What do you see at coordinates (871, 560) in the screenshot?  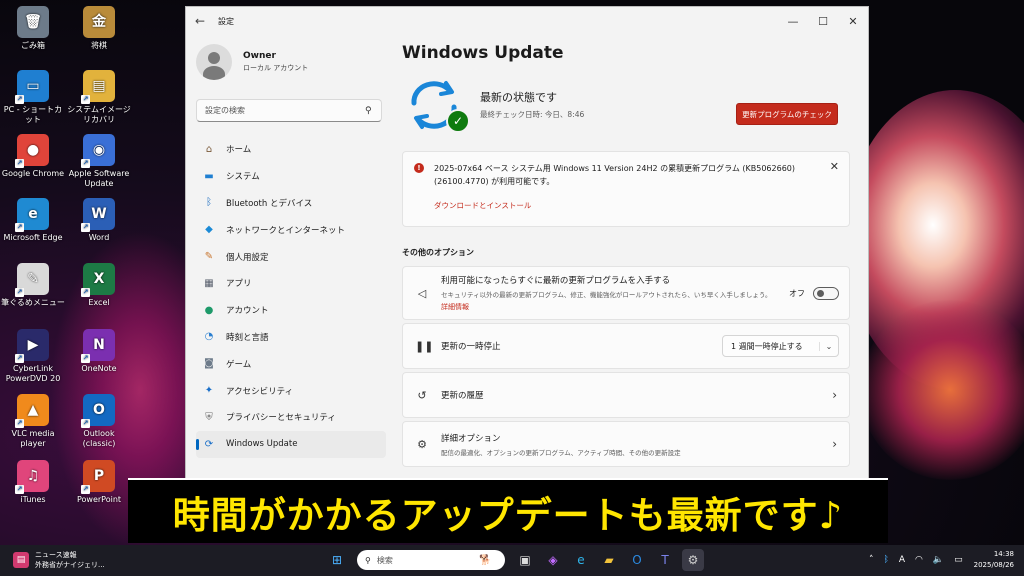 I see `chevron-up-icon: ˄` at bounding box center [871, 560].